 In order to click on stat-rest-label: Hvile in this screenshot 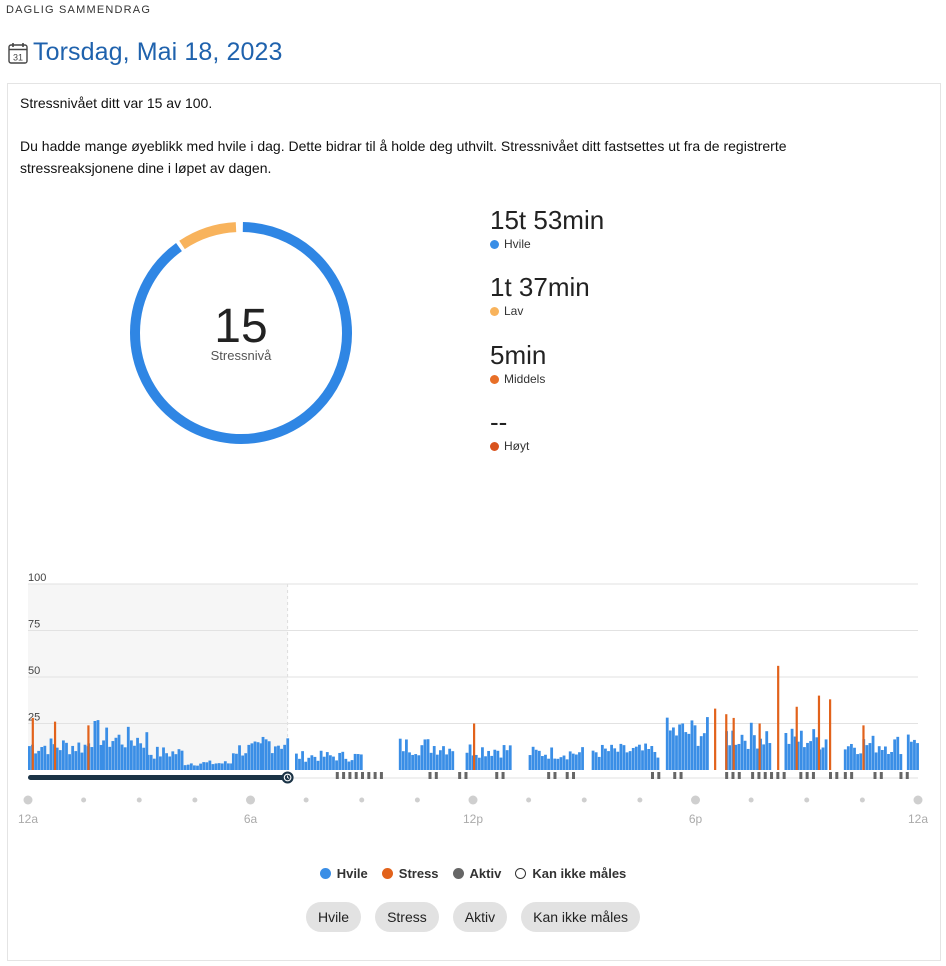, I will do `click(517, 244)`.